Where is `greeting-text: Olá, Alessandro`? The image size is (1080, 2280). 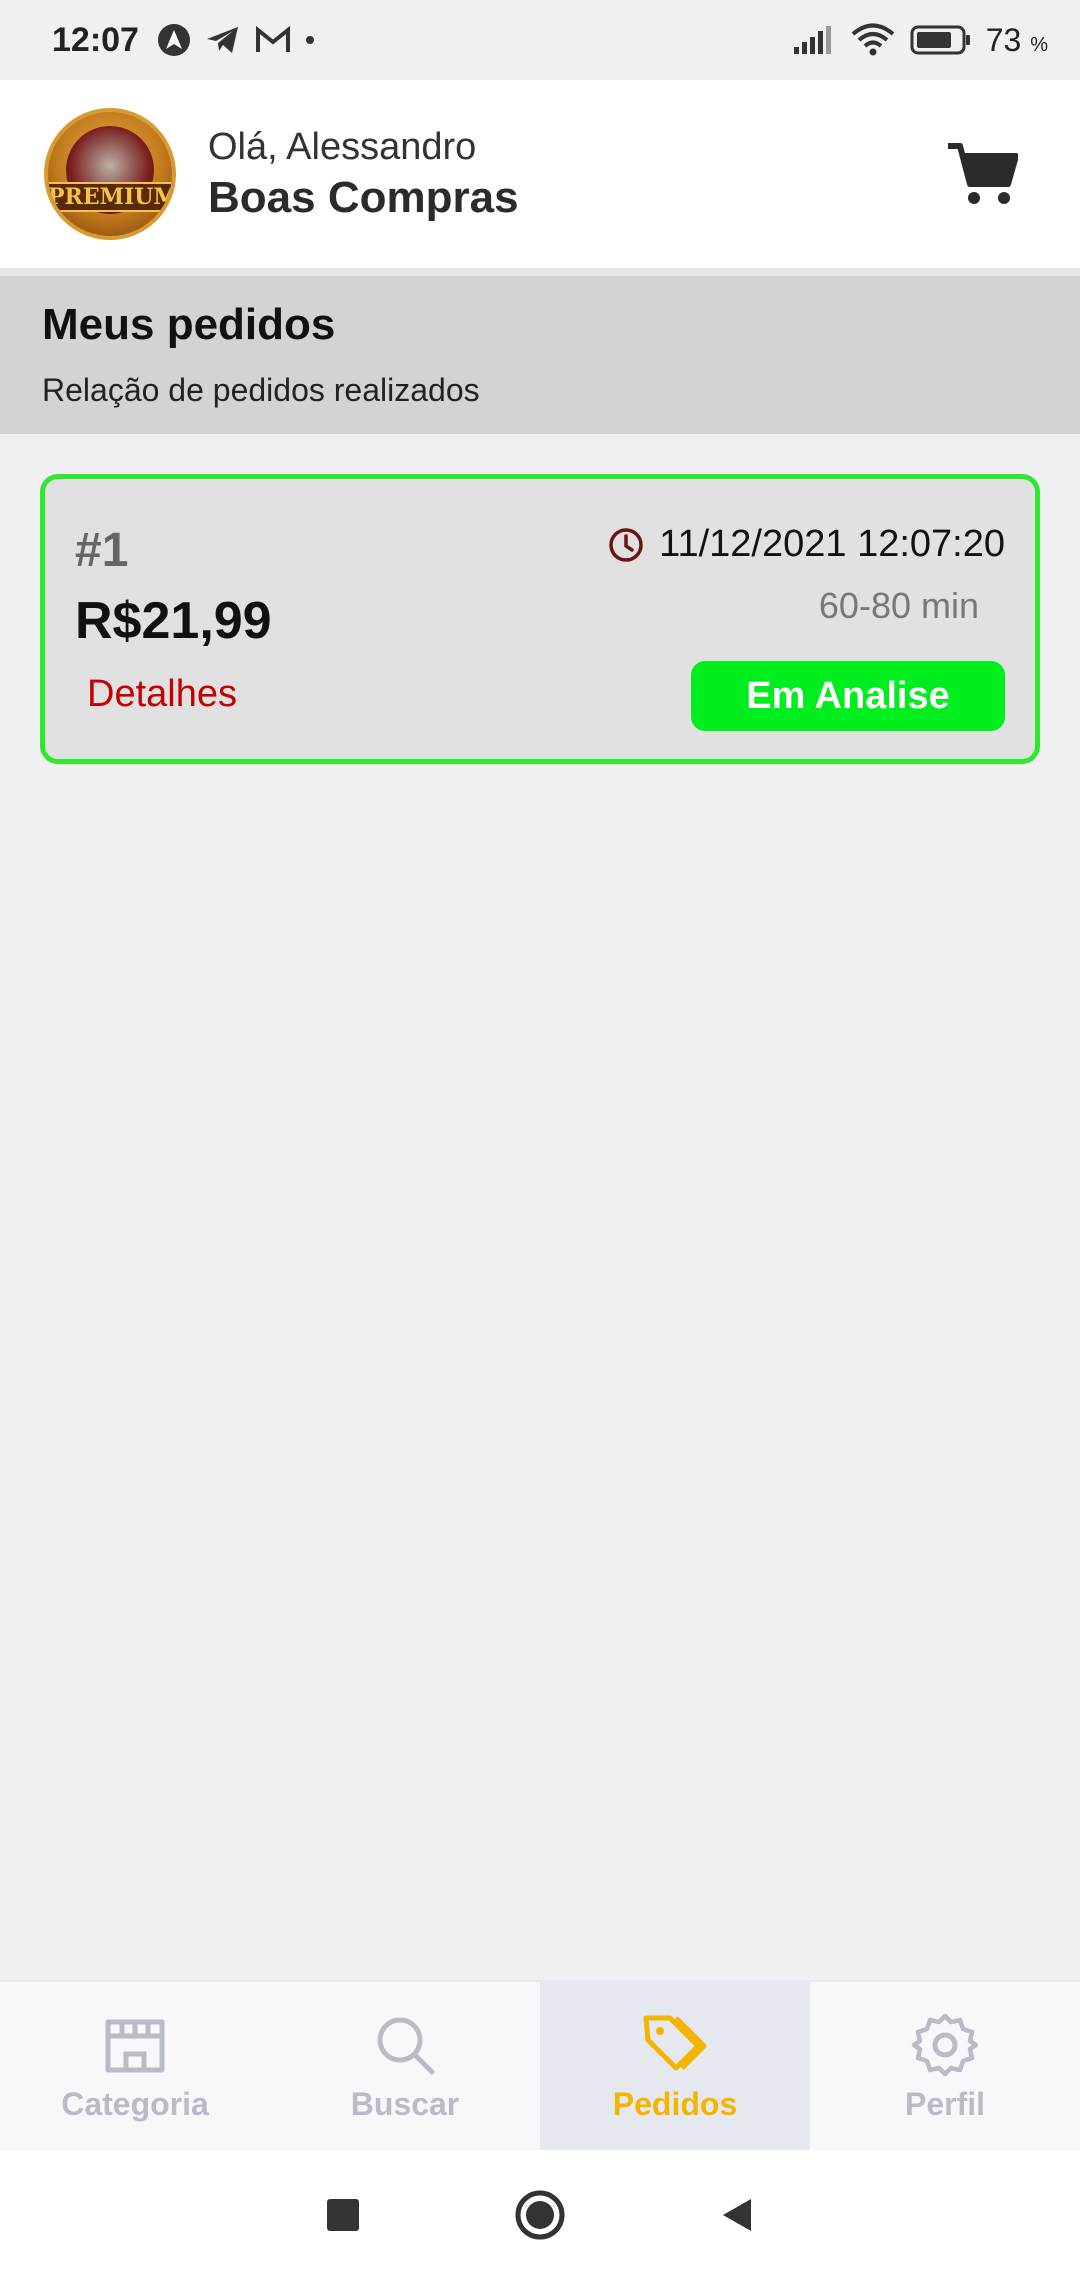 greeting-text: Olá, Alessandro is located at coordinates (342, 146).